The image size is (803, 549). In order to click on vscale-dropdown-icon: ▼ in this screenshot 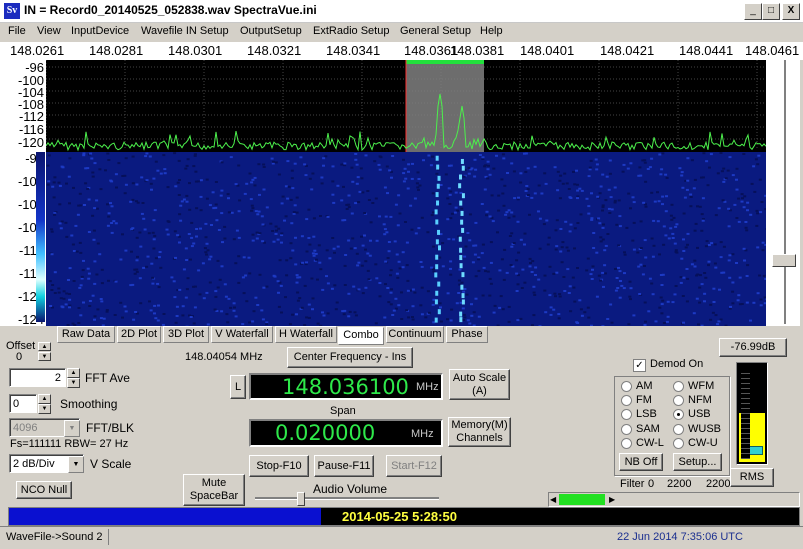, I will do `click(76, 464)`.